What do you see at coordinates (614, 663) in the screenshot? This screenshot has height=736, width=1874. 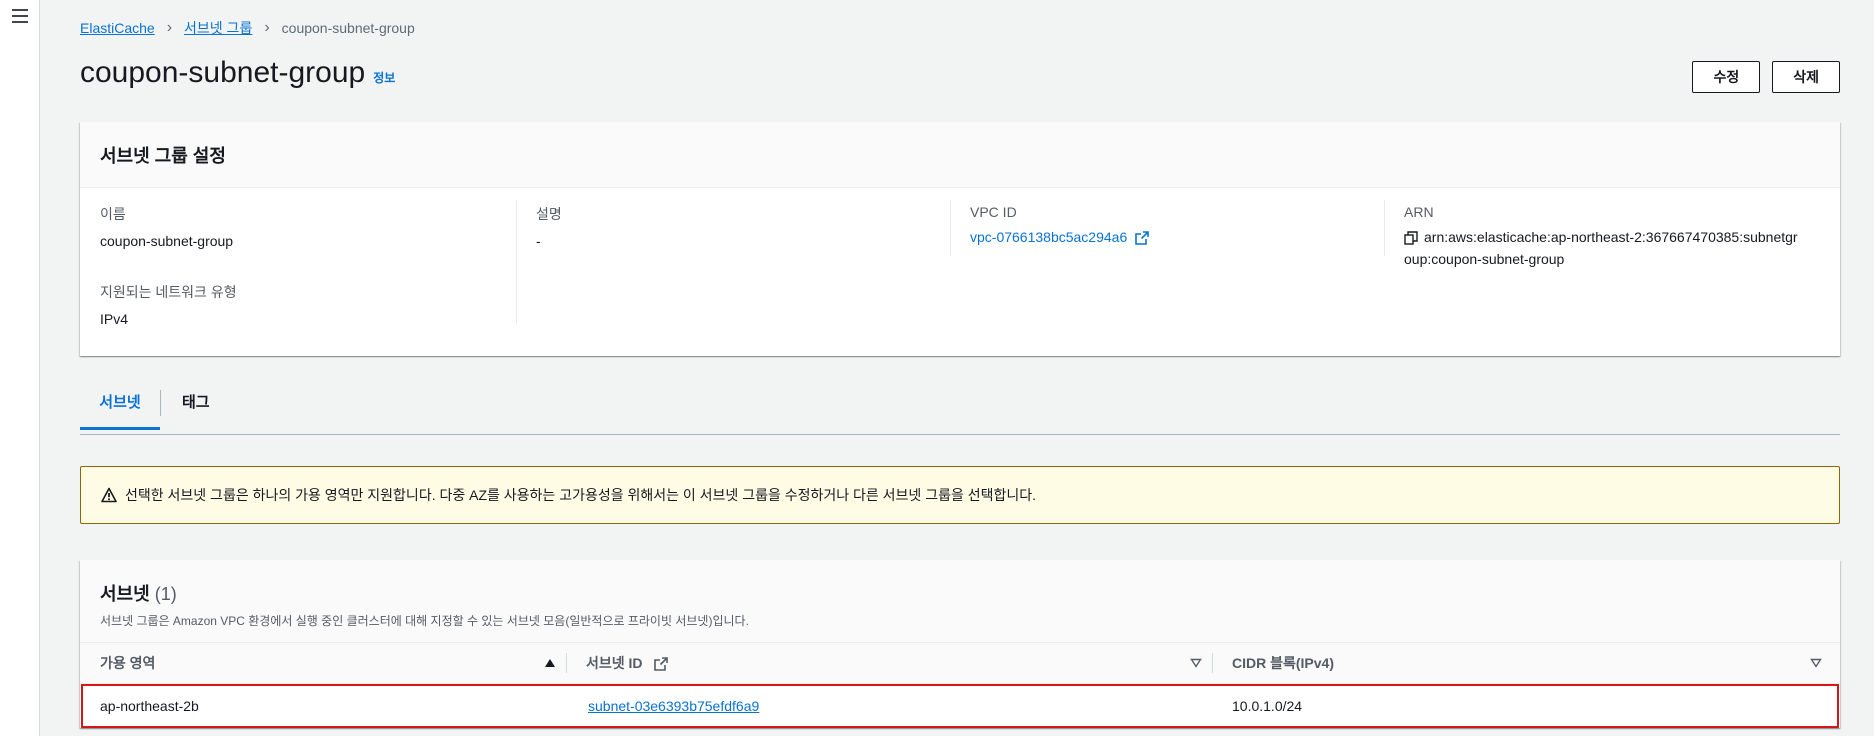 I see `column-header-subnet-id-label: 서브넷 ID` at bounding box center [614, 663].